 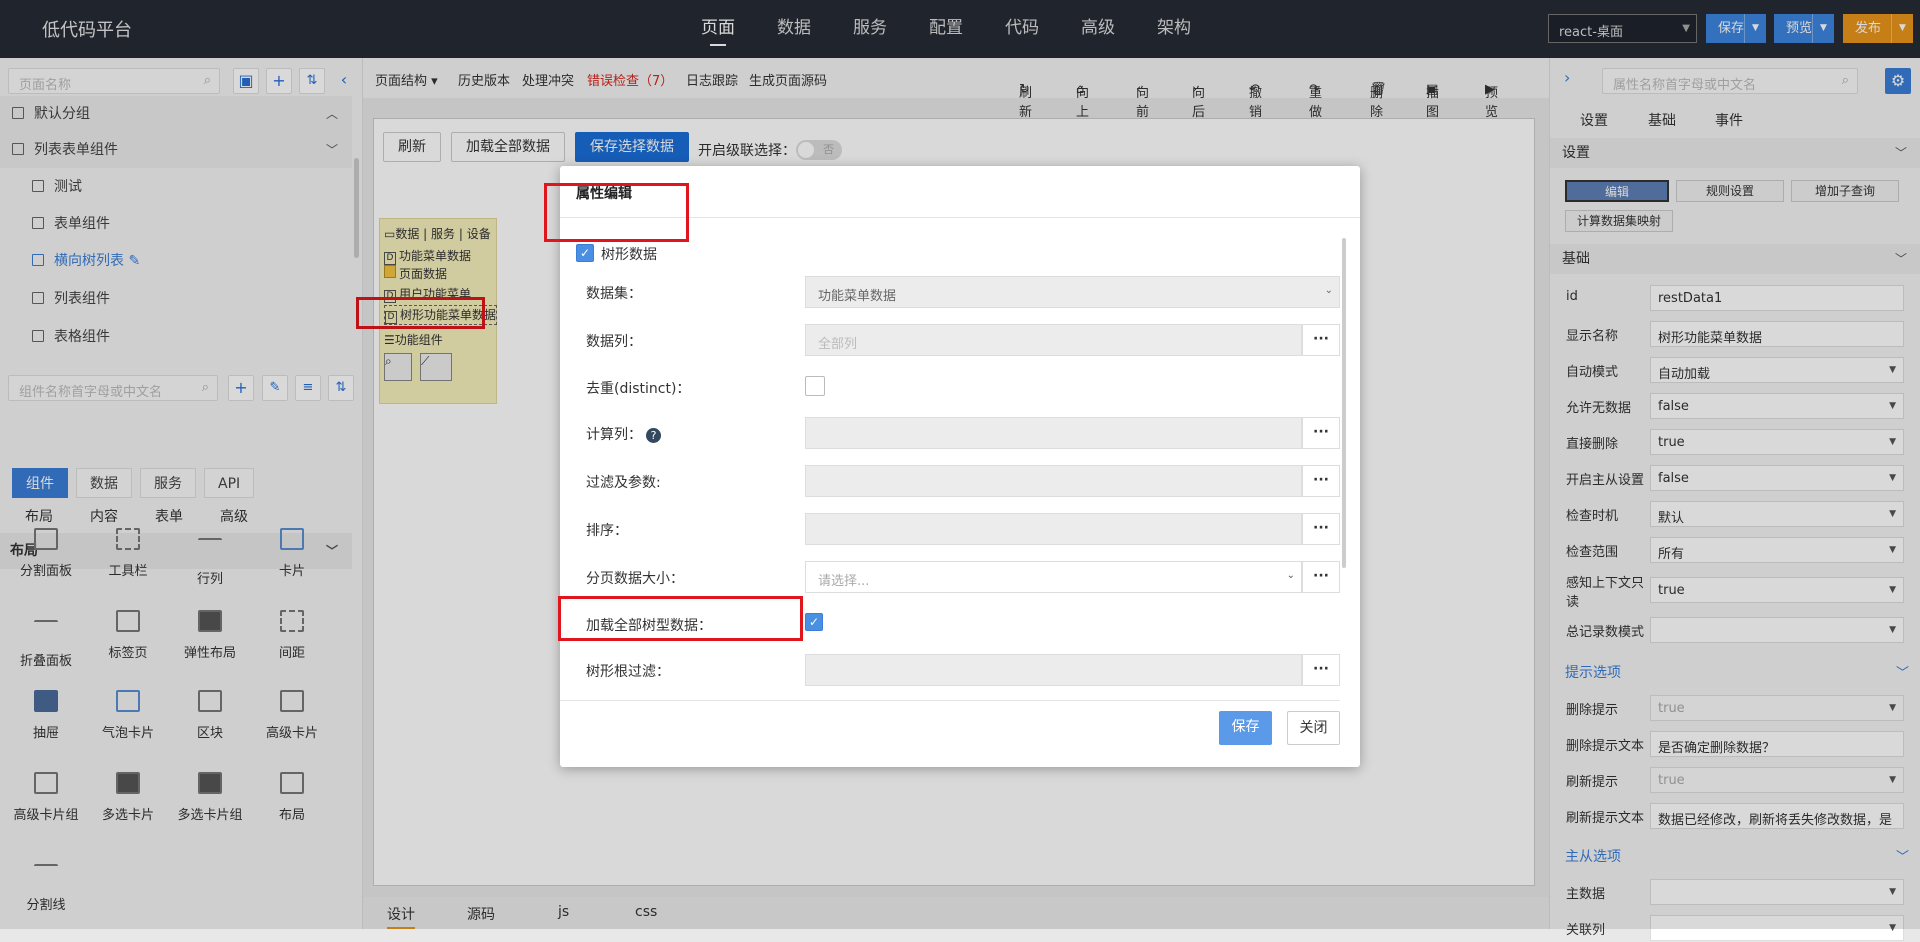 What do you see at coordinates (1245, 728) in the screenshot?
I see `dialog-save-button: 保存` at bounding box center [1245, 728].